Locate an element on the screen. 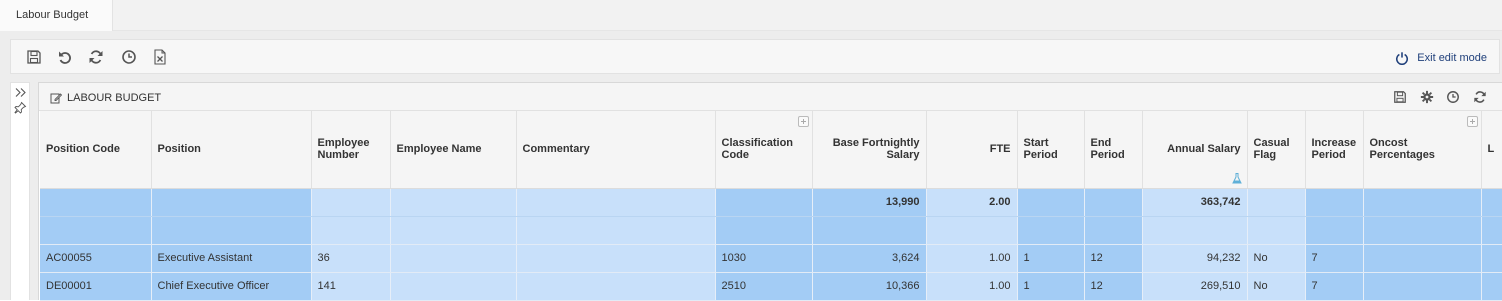 The image size is (1502, 301). panel-title: LABOUR BUDGET is located at coordinates (105, 98).